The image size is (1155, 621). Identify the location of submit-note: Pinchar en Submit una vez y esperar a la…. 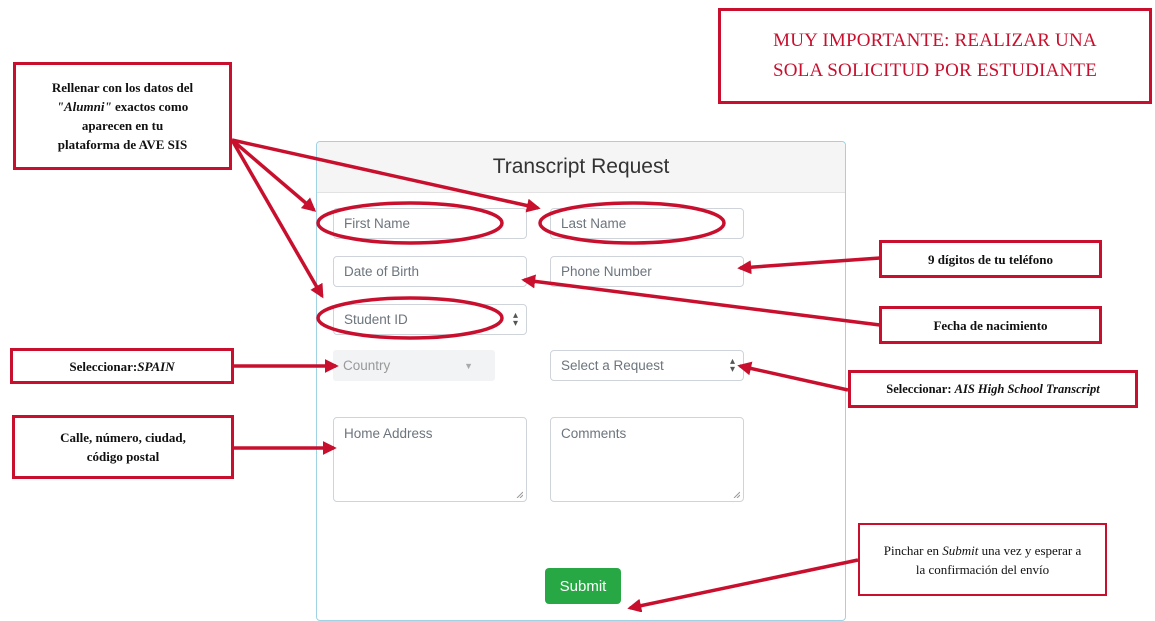
(982, 559).